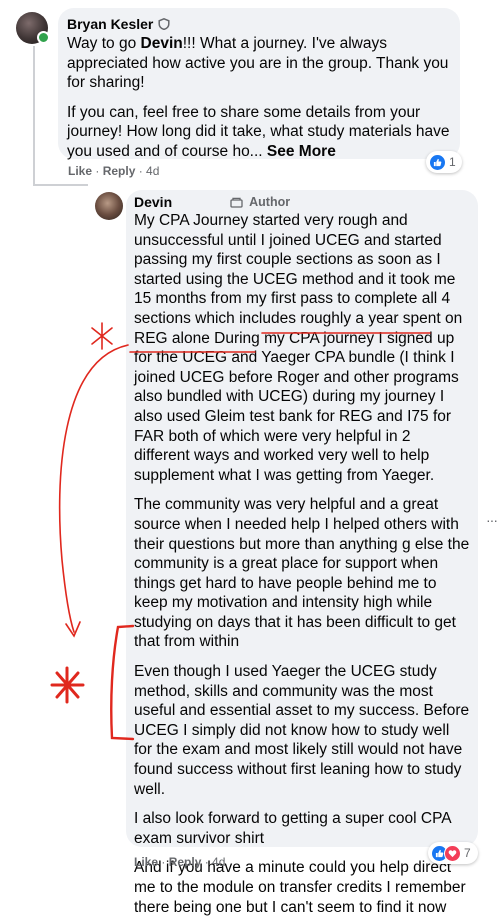 This screenshot has width=500, height=917. I want to click on asterisk-annotation-small, so click(102, 336).